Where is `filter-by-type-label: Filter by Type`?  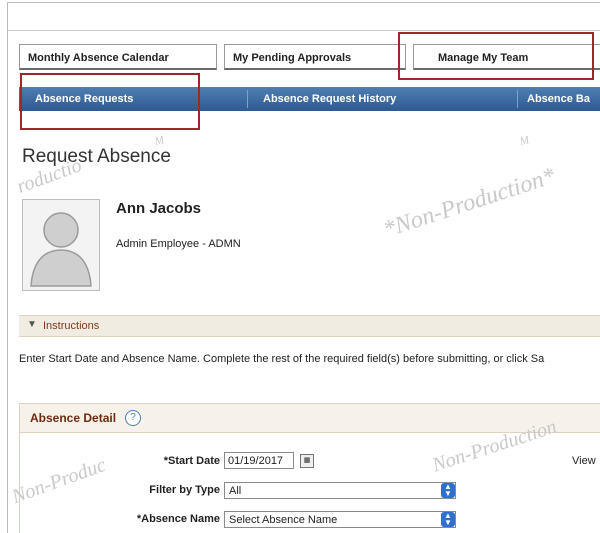
filter-by-type-label: Filter by Type is located at coordinates (184, 490).